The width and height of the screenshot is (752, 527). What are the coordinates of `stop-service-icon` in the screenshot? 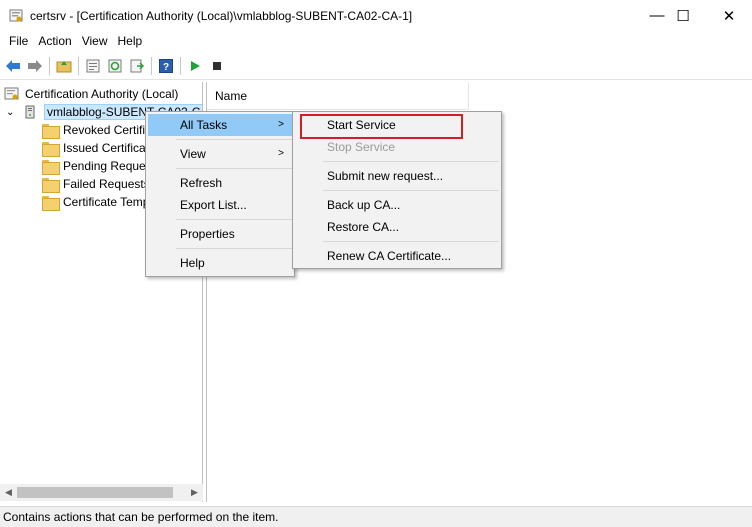 It's located at (217, 66).